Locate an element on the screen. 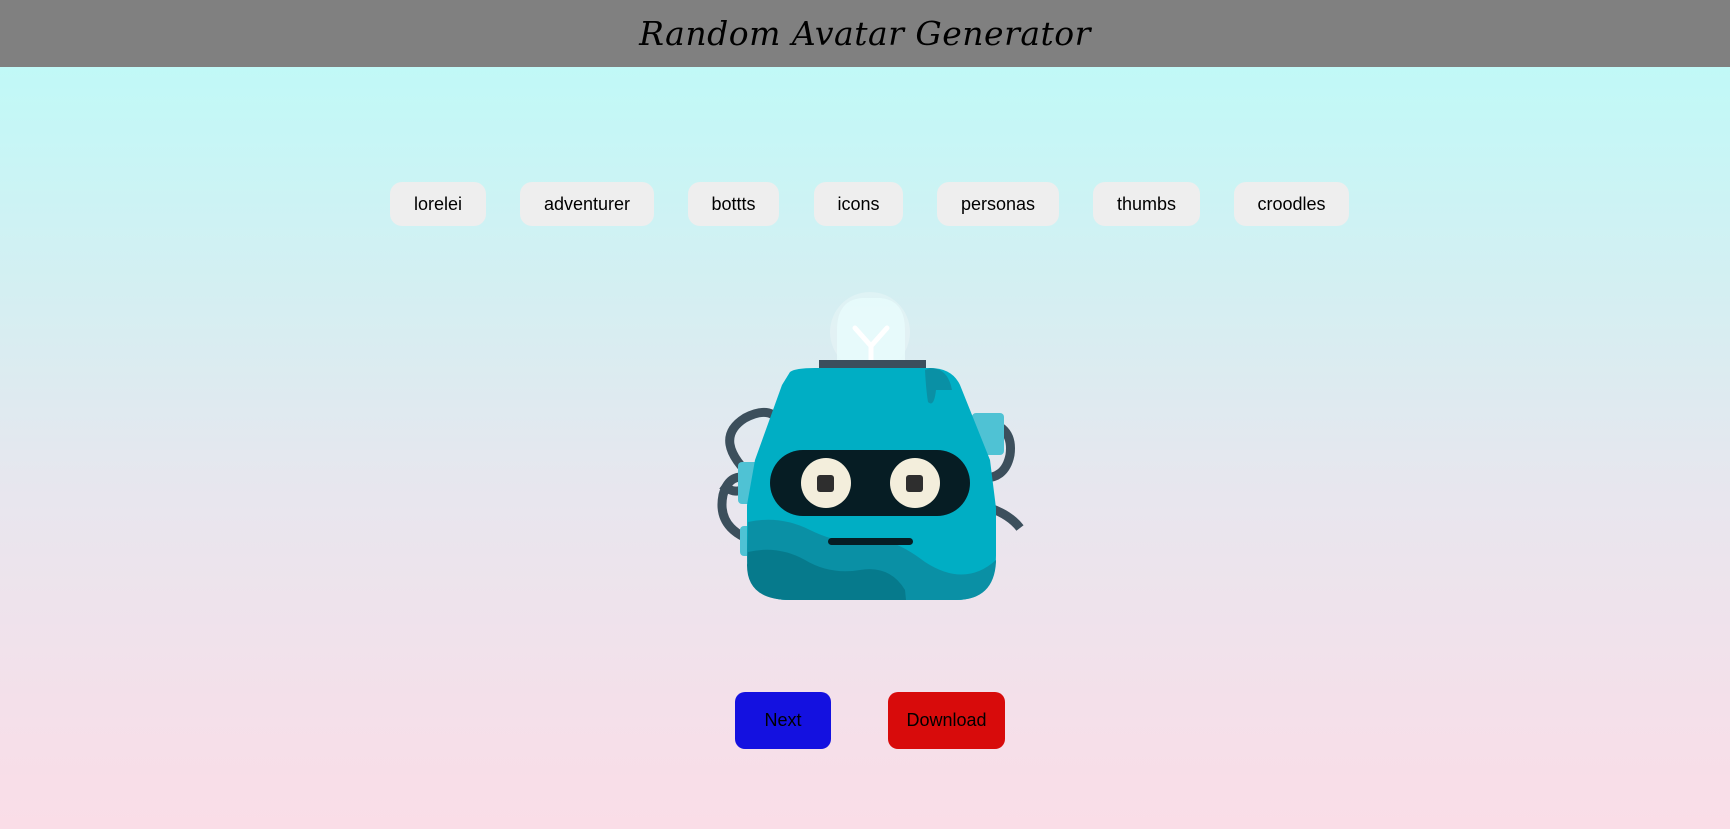  download-button: Download is located at coordinates (946, 720).